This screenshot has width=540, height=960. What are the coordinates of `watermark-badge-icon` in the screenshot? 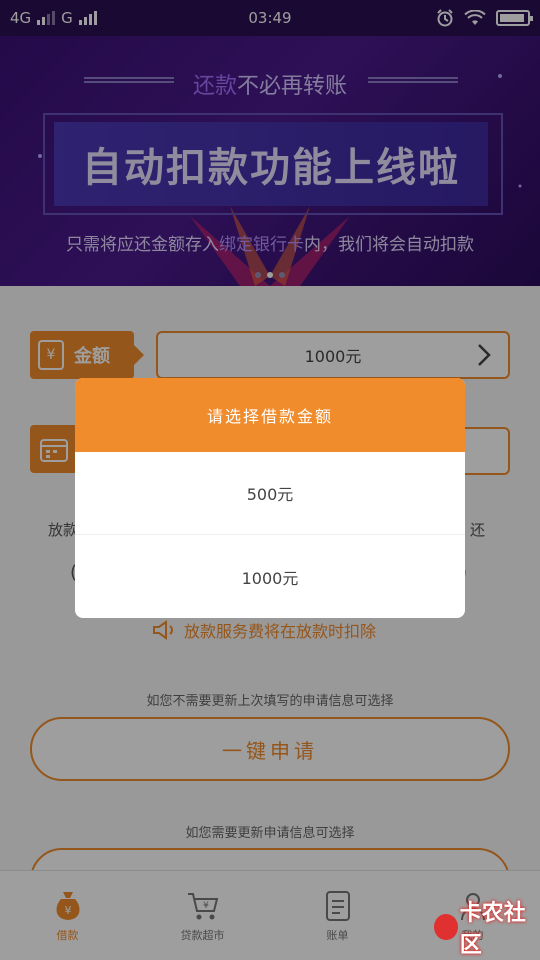 It's located at (446, 927).